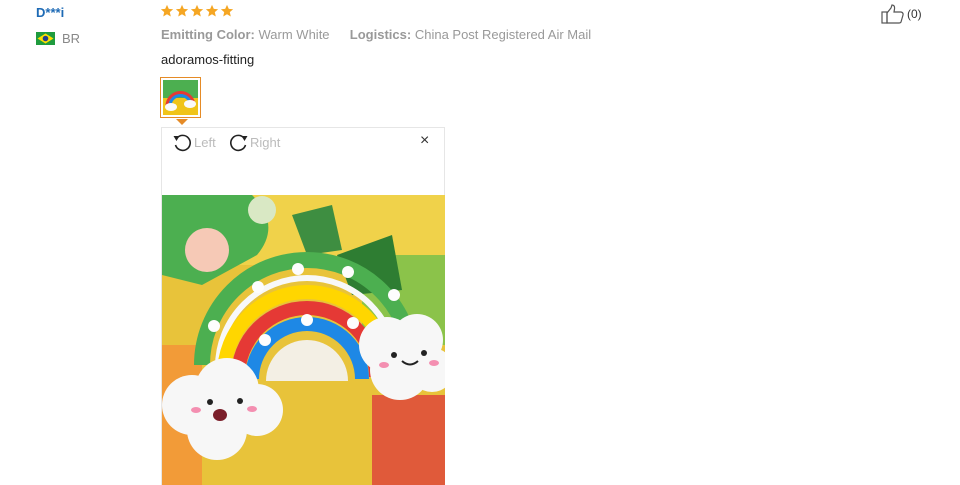  What do you see at coordinates (50, 12) in the screenshot?
I see `reviewer-name: D***i` at bounding box center [50, 12].